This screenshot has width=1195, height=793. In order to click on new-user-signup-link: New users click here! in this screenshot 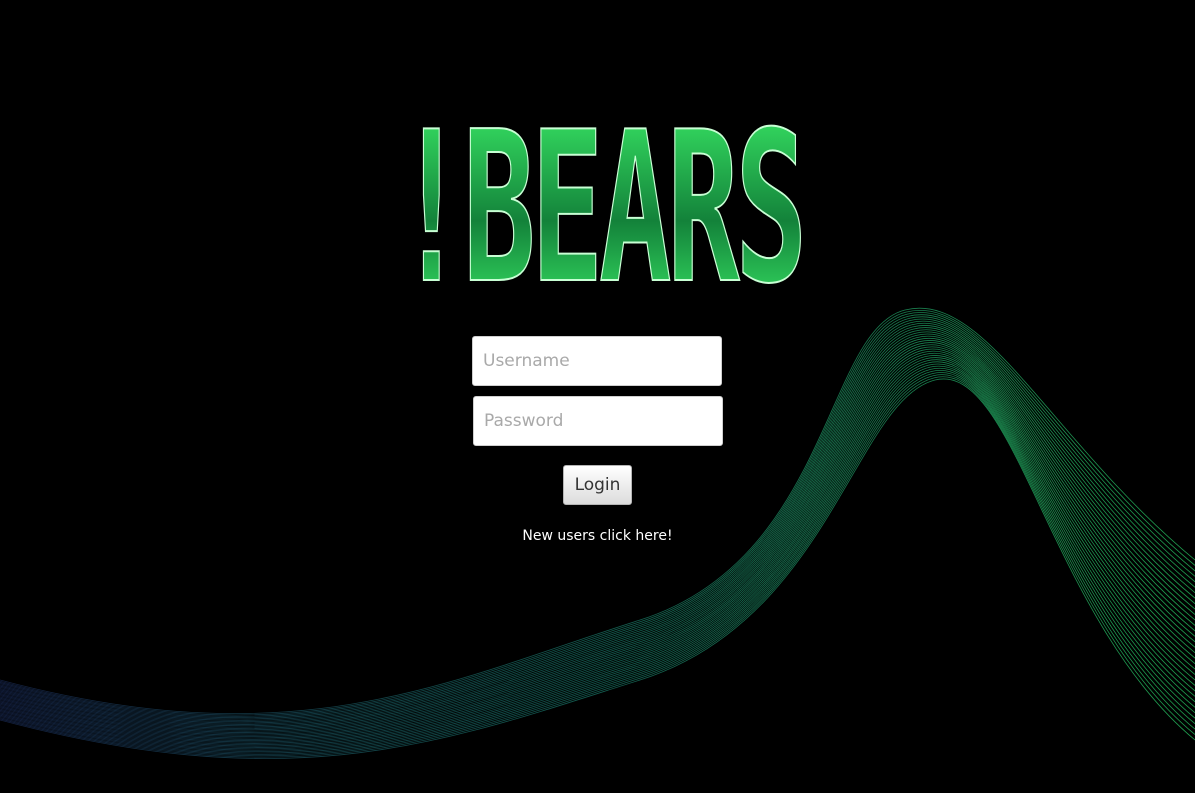, I will do `click(597, 536)`.